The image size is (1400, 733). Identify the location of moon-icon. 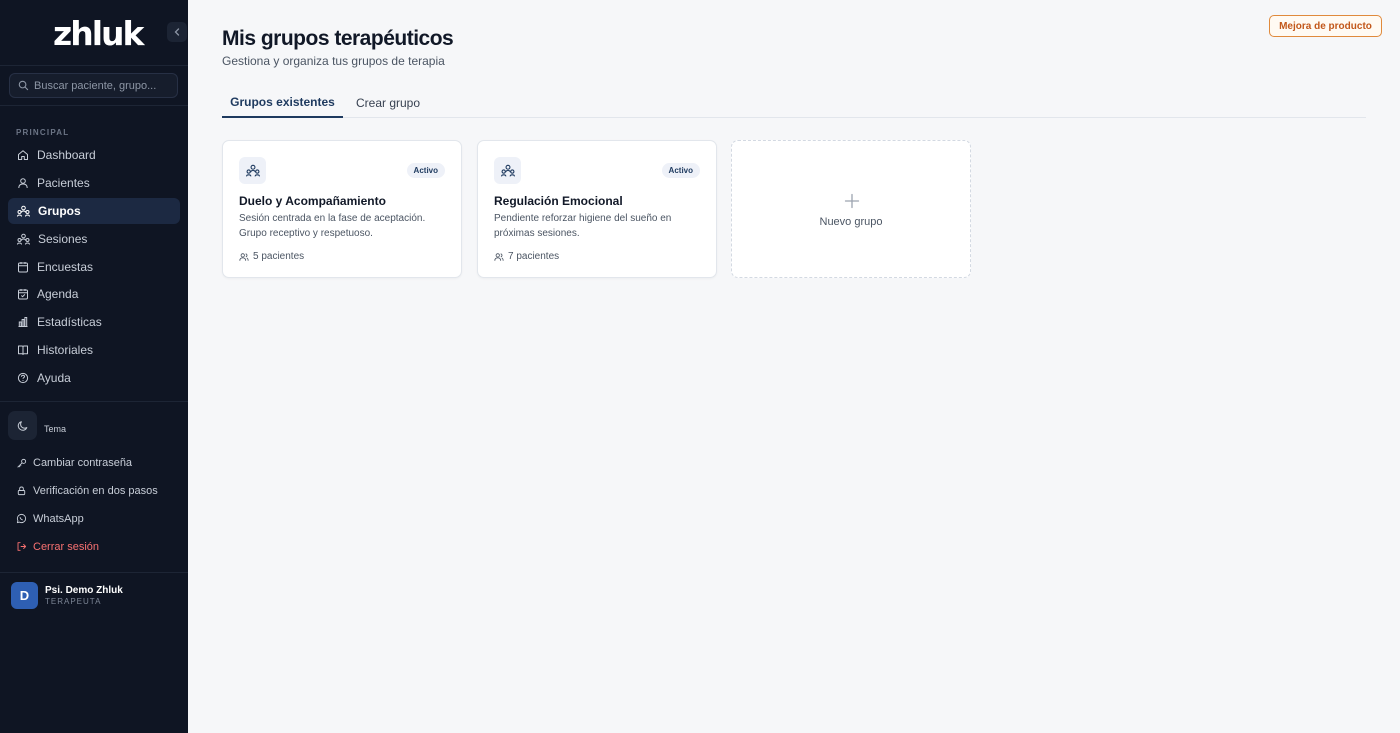
(22, 425).